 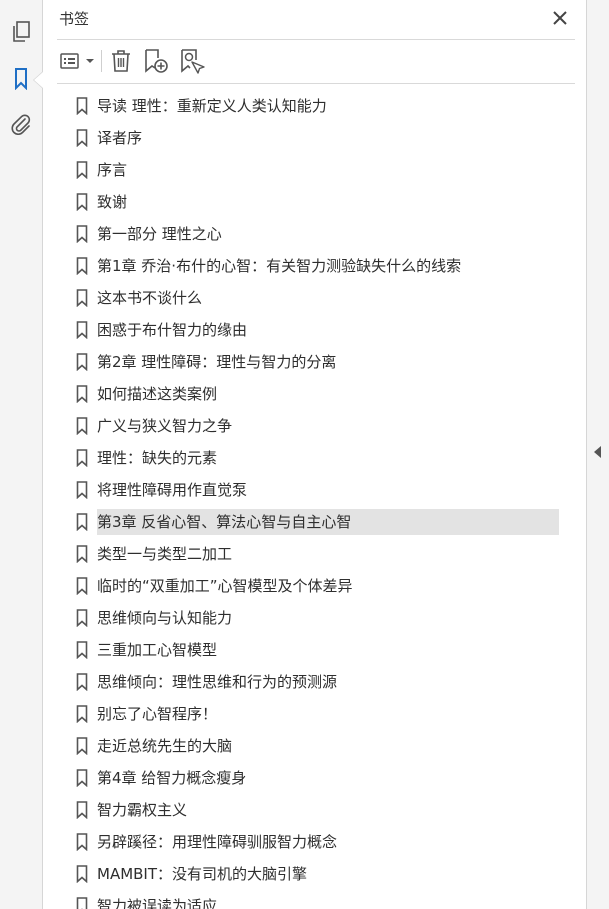 What do you see at coordinates (212, 106) in the screenshot?
I see `bookmark-label: 导读 理性：重新定义人类认知能力` at bounding box center [212, 106].